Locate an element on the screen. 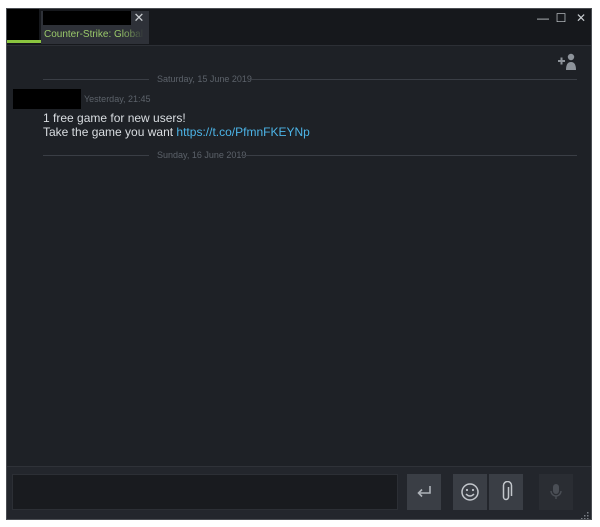 This screenshot has height=527, width=600. date-divider-label: Saturday, 15 June 2019 is located at coordinates (204, 79).